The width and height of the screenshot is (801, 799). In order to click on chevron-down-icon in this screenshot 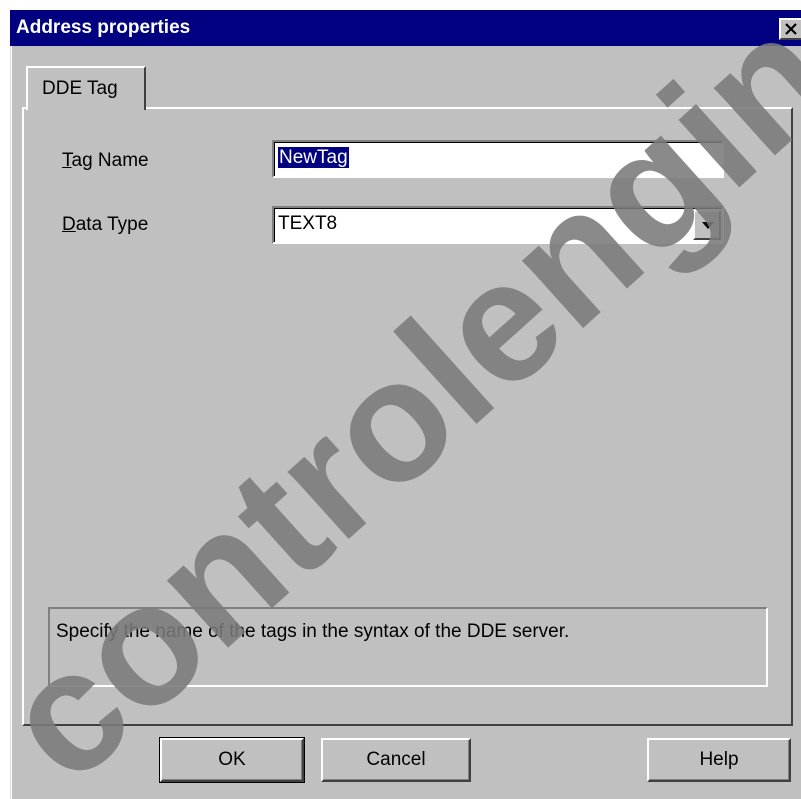, I will do `click(708, 225)`.